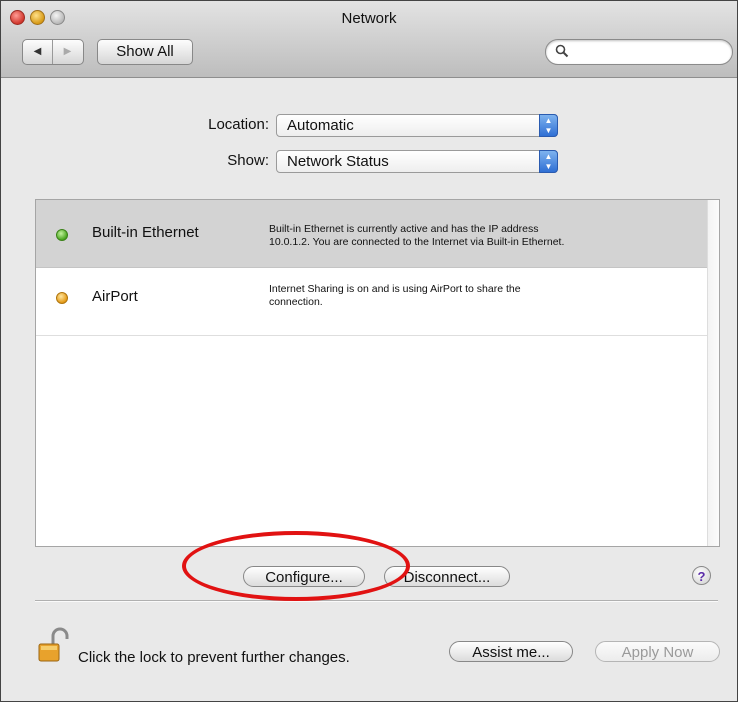 The image size is (738, 702). Describe the element at coordinates (62, 298) in the screenshot. I see `status-amber-icon` at that location.